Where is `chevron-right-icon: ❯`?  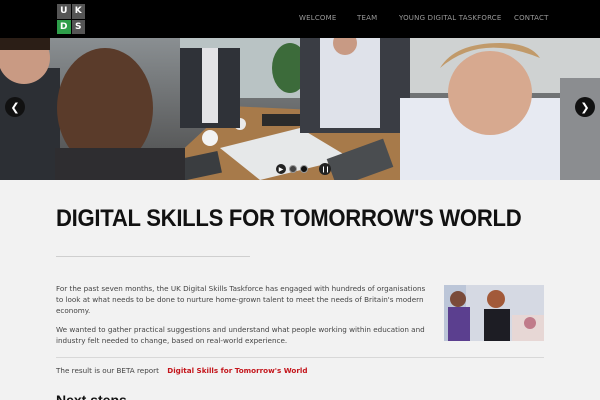 chevron-right-icon: ❯ is located at coordinates (585, 107).